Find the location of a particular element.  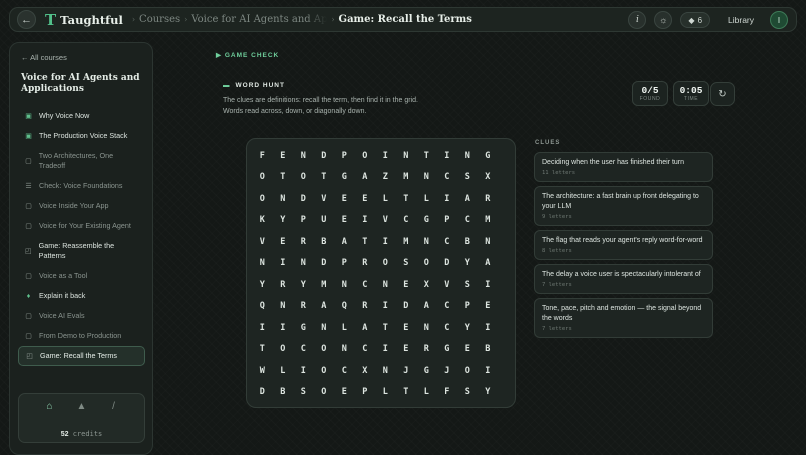

sidebar-item-why-voice-now: ▣ Why Voice Now is located at coordinates (81, 116).